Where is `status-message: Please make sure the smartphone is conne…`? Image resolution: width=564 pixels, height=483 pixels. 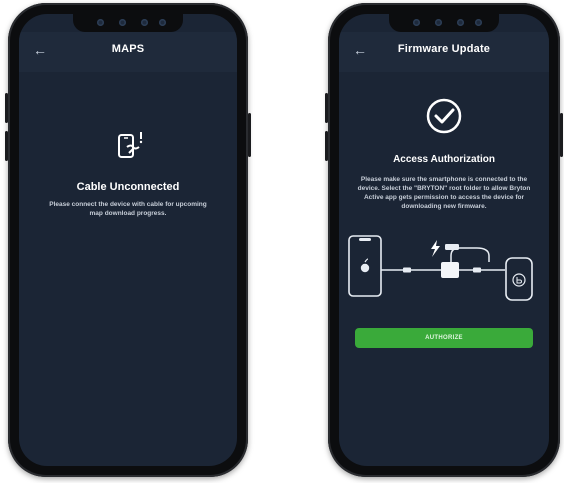
status-message: Please make sure the smartphone is conne… is located at coordinates (444, 193).